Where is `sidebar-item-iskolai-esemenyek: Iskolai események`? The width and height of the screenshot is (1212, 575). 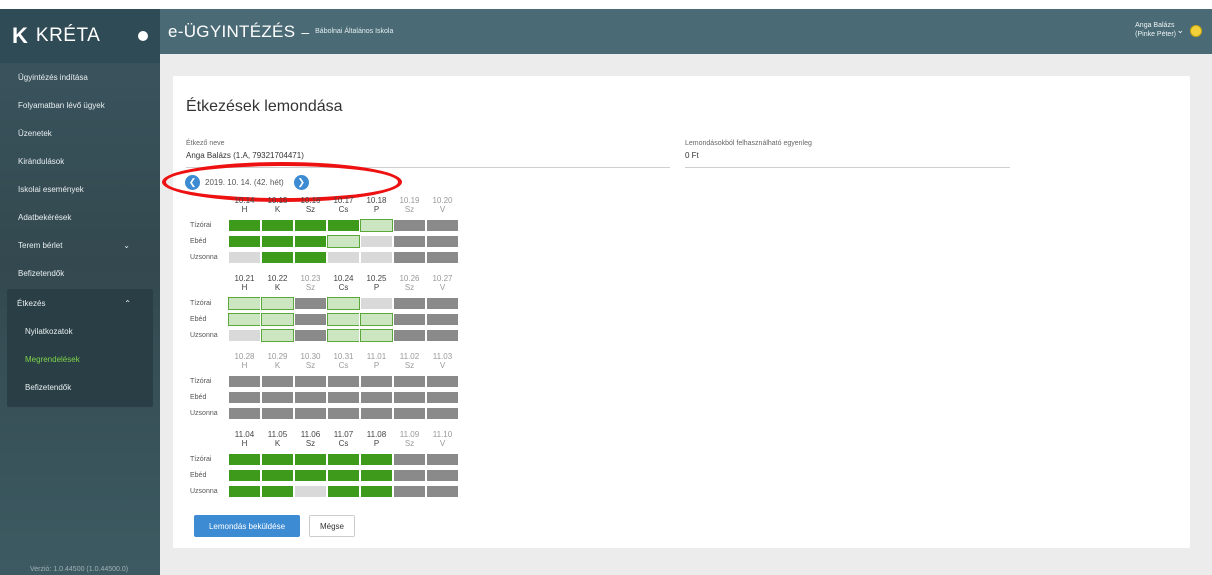
sidebar-item-iskolai-esemenyek: Iskolai események is located at coordinates (80, 189).